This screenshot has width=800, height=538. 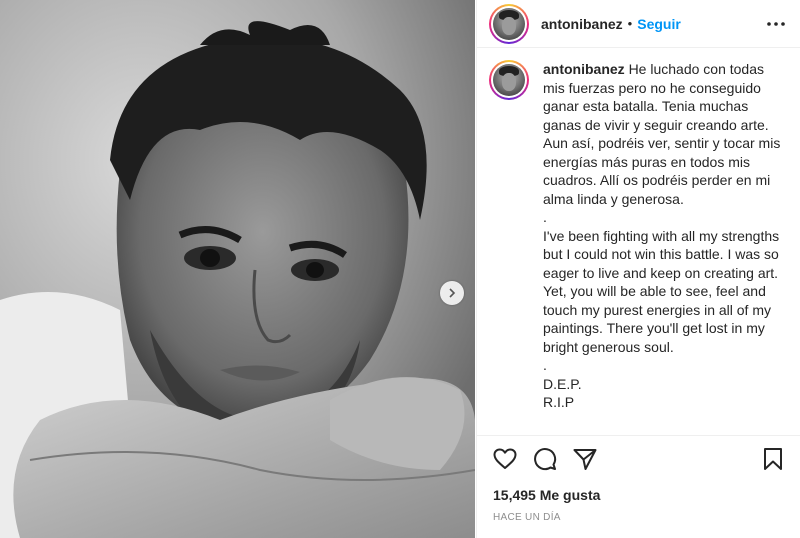 I want to click on send-icon, so click(x=585, y=459).